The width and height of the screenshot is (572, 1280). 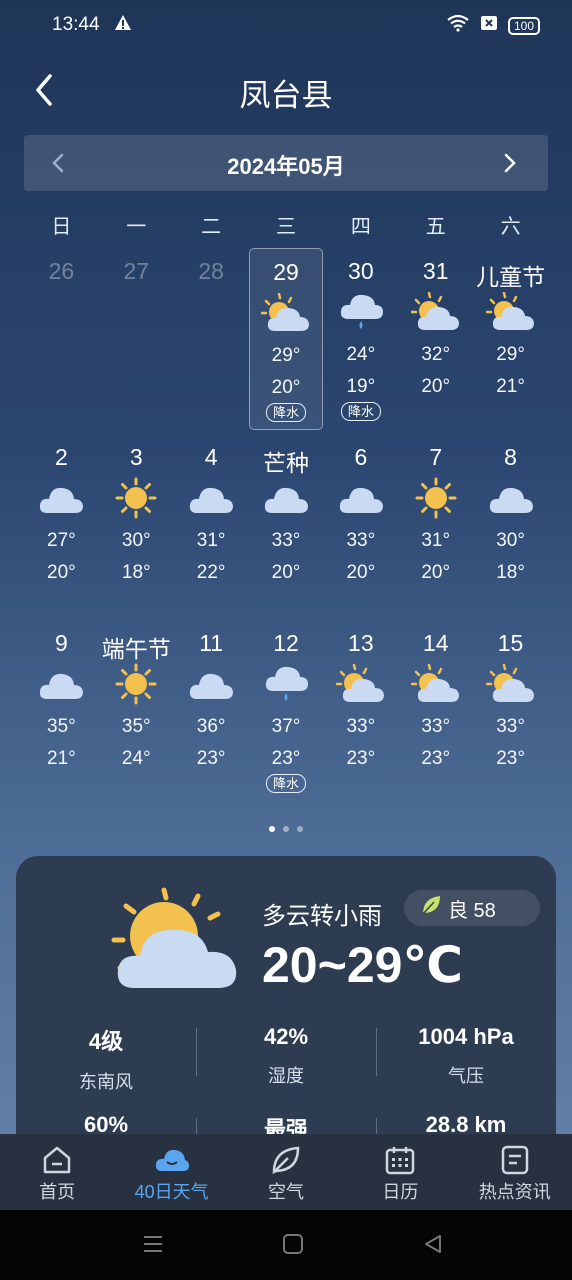 What do you see at coordinates (76, 24) in the screenshot?
I see `status-time: 13:44` at bounding box center [76, 24].